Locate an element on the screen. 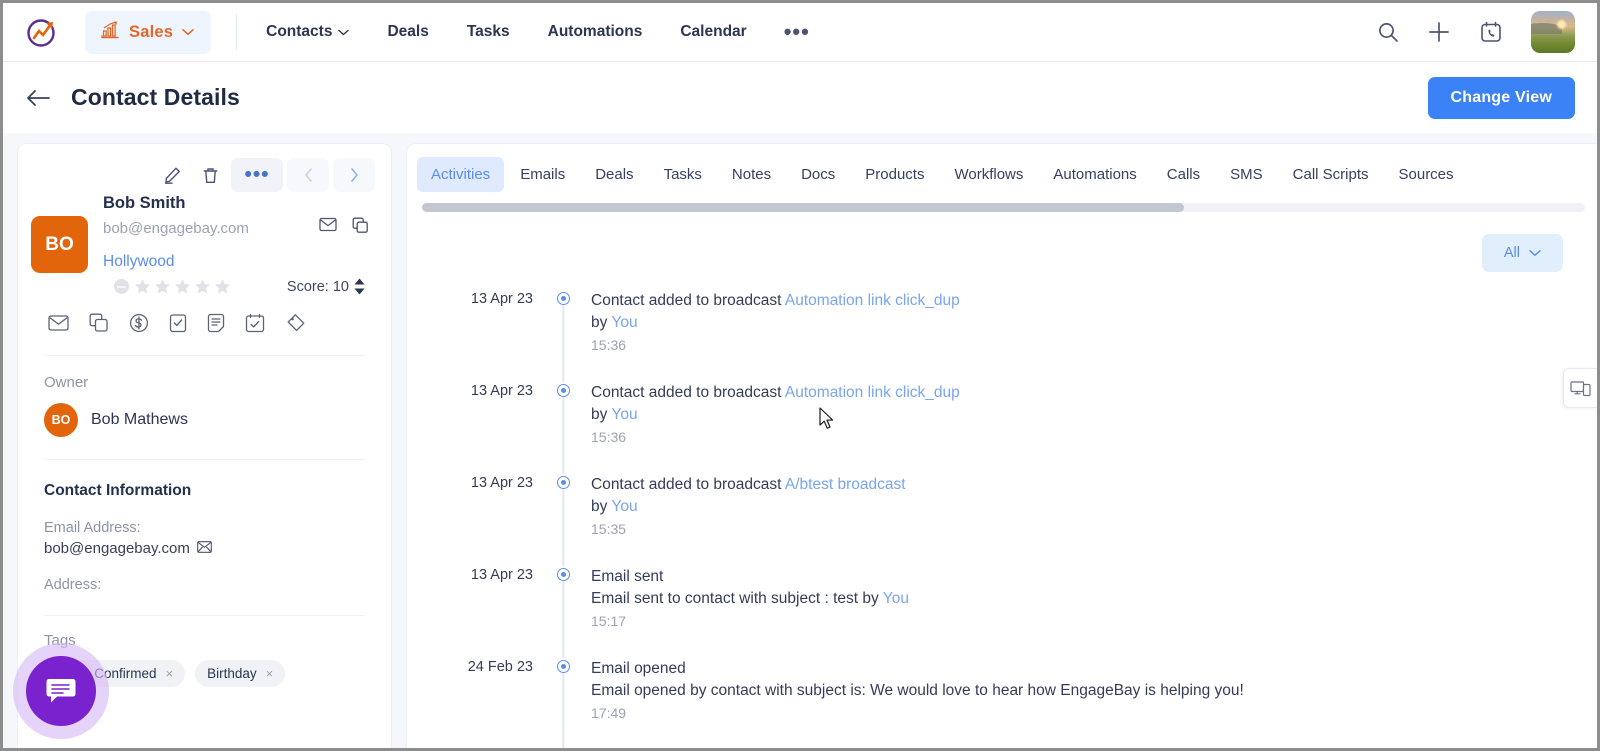  activity-title: Email opened is located at coordinates (638, 668).